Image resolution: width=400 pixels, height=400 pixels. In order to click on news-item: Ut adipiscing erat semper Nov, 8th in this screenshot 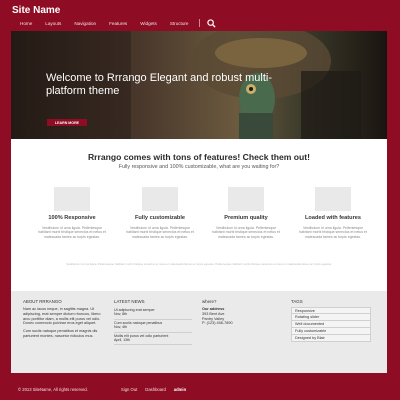, I will do `click(153, 313)`.